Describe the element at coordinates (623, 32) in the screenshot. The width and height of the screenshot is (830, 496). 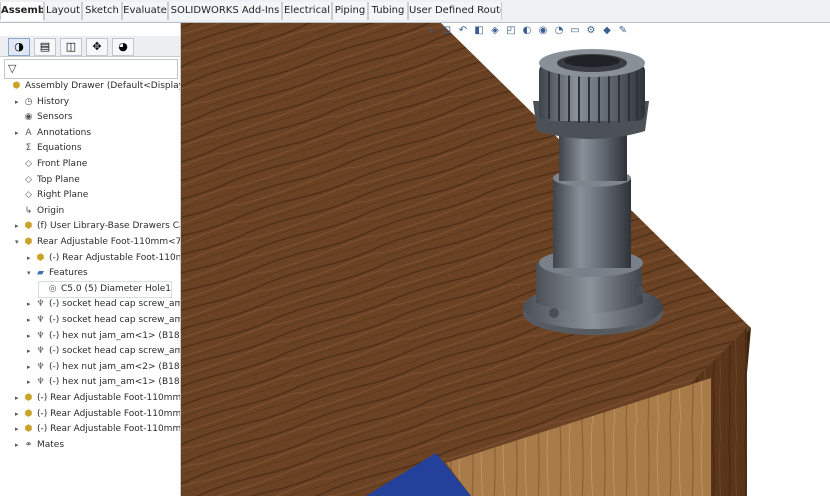
I see `pen-icon: ✎` at that location.